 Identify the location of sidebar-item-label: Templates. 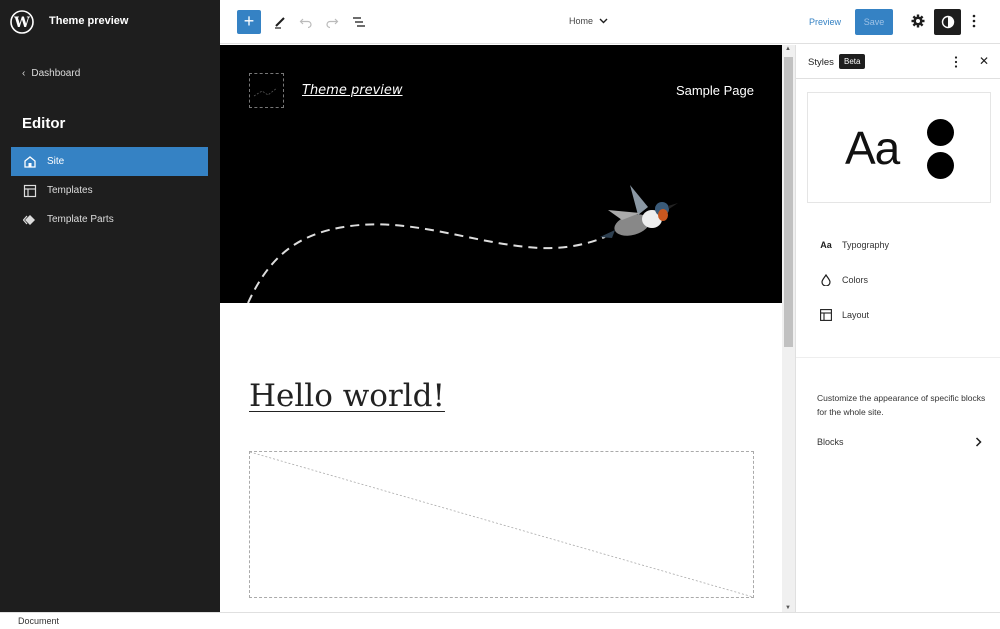
(70, 190).